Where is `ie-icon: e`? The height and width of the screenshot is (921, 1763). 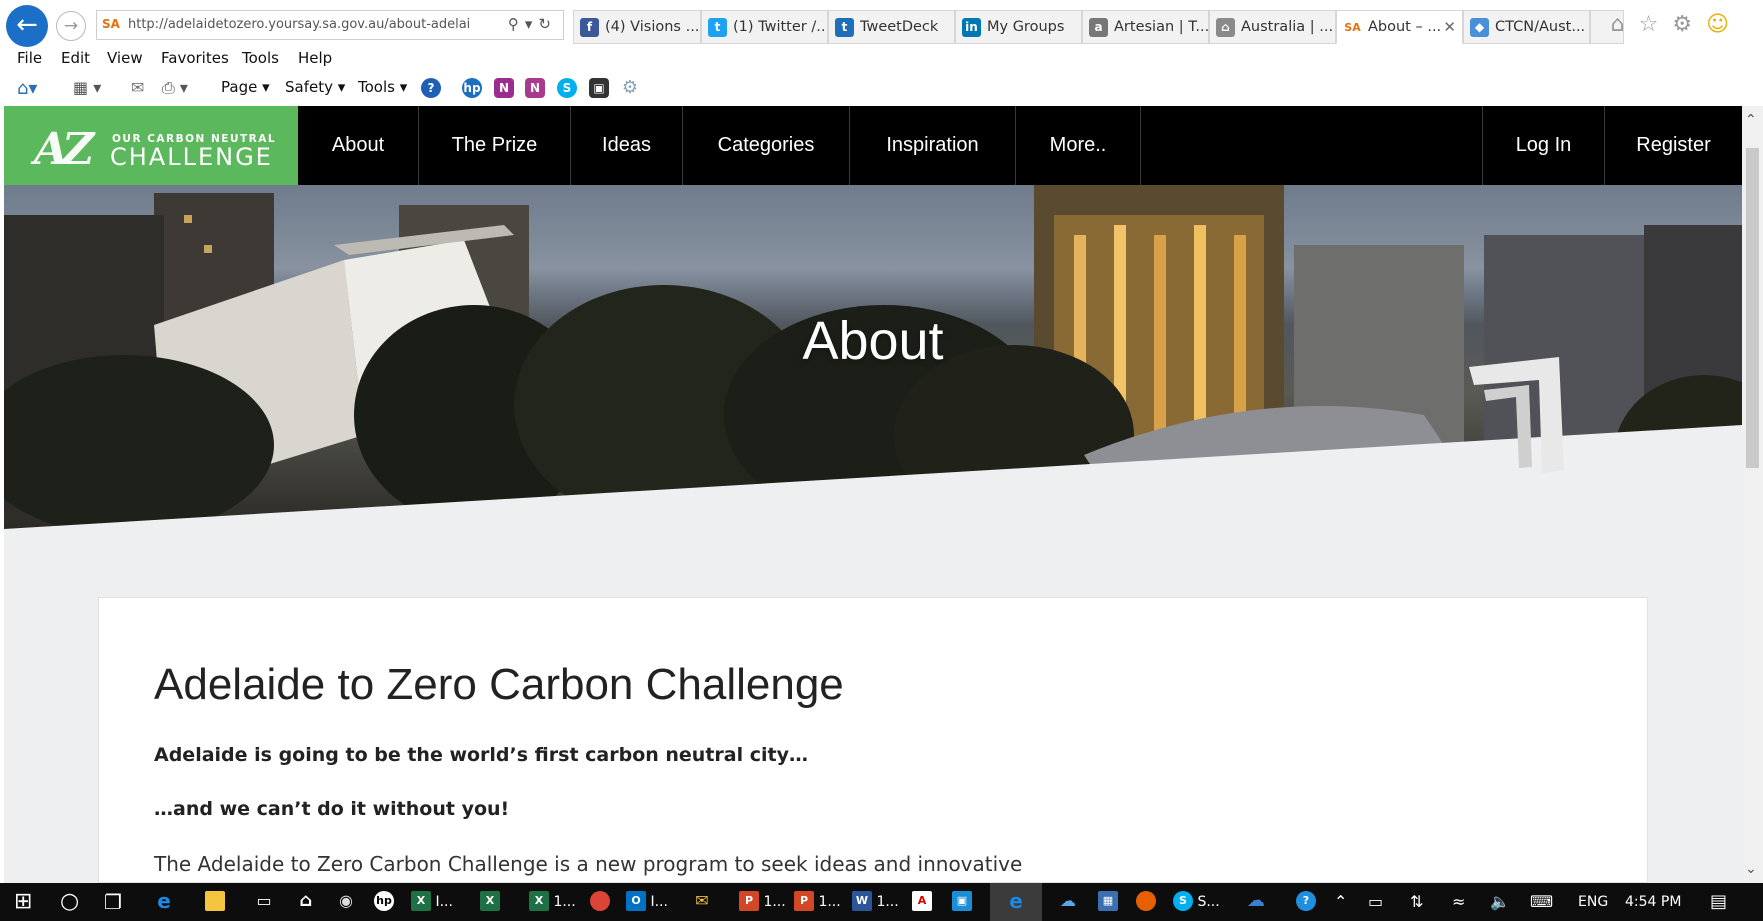 ie-icon: e is located at coordinates (1016, 902).